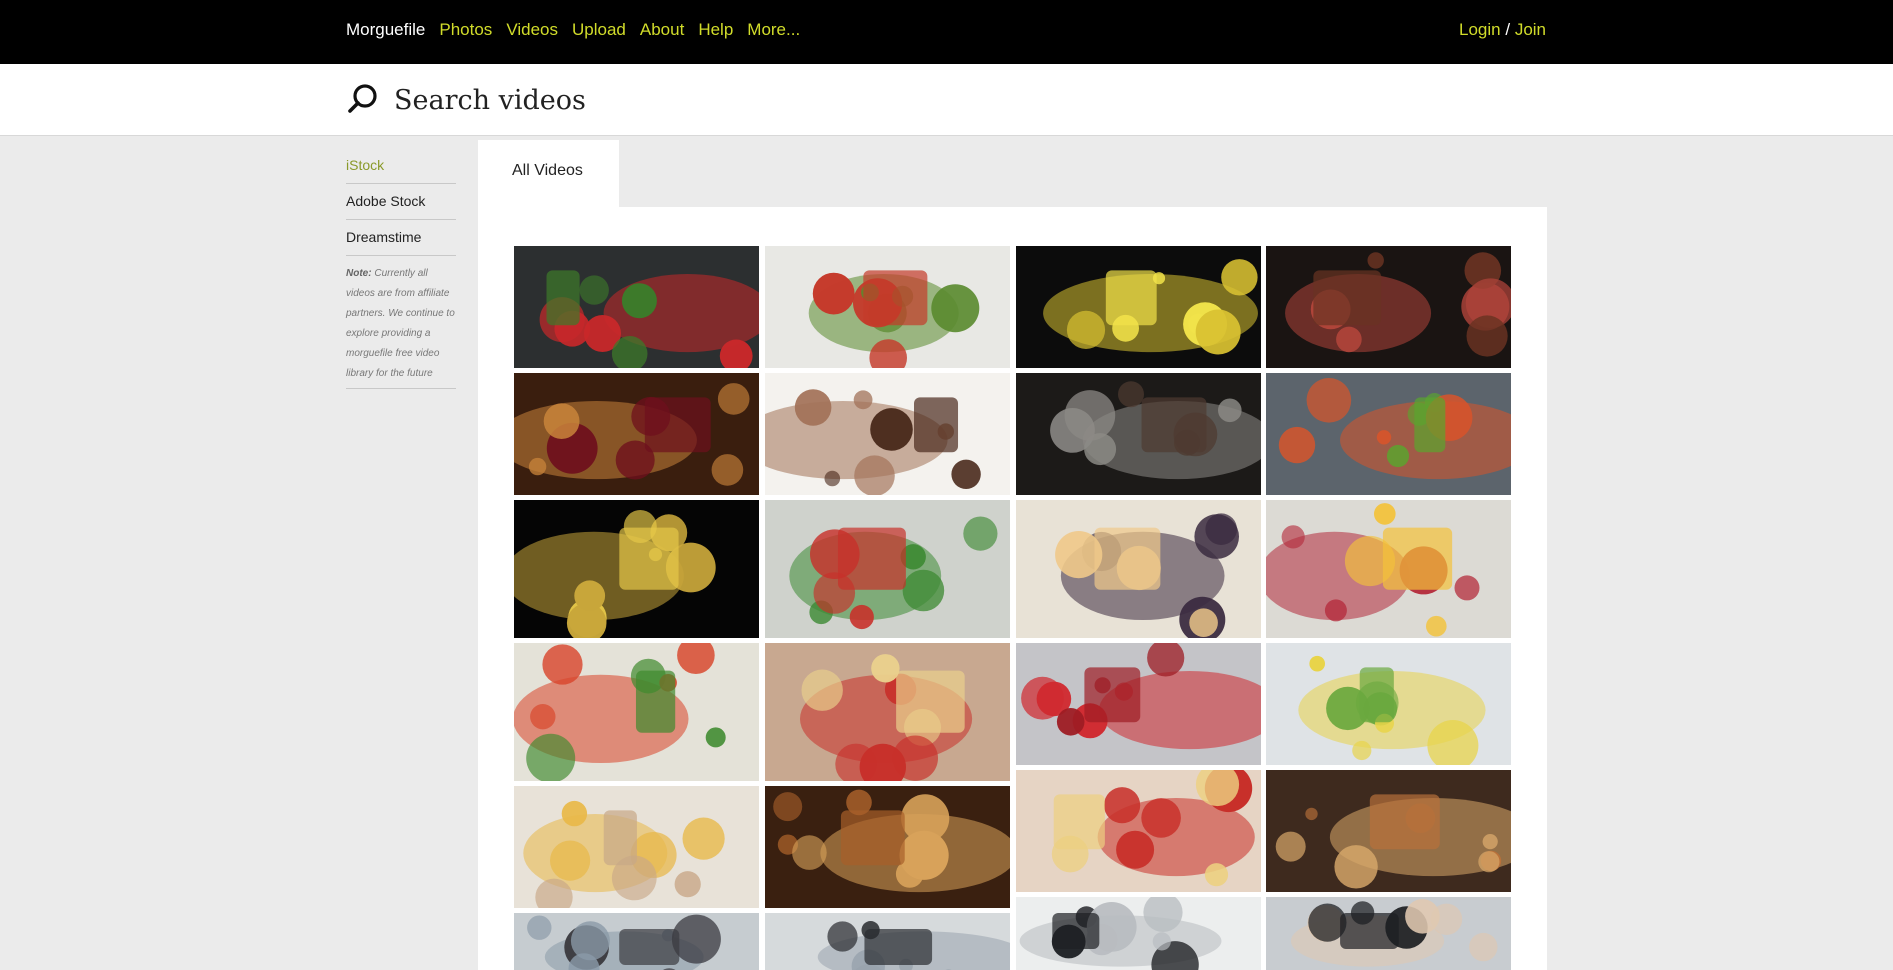 The image size is (1893, 970). Describe the element at coordinates (636, 941) in the screenshot. I see `video-thumbnail-business-meeting` at that location.